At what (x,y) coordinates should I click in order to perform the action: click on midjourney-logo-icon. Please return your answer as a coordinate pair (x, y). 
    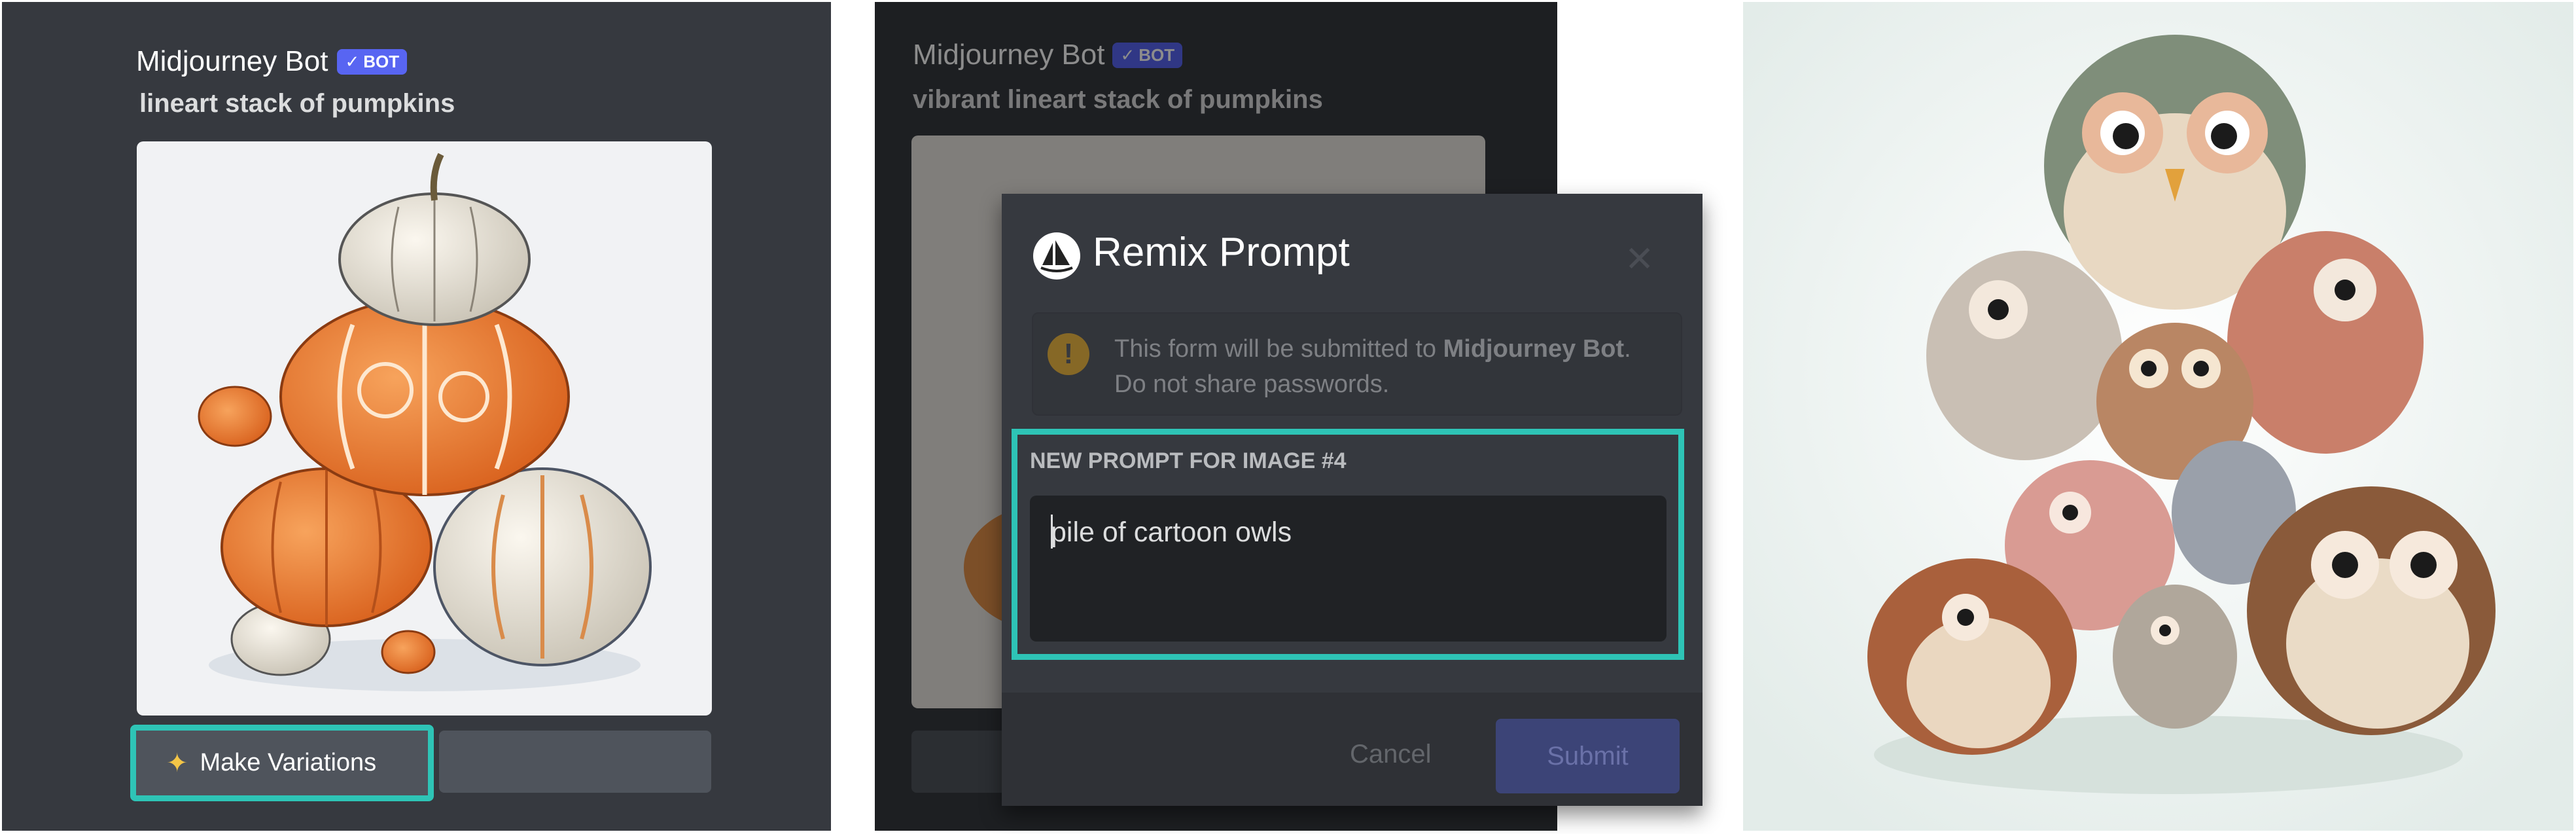
    Looking at the image, I should click on (1056, 256).